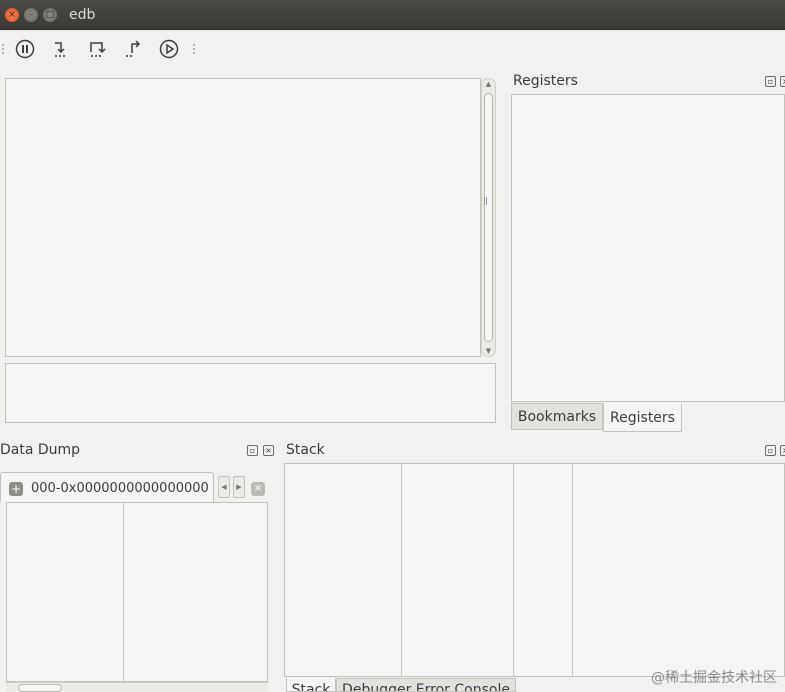  I want to click on hscrollbar-thumb, so click(40, 688).